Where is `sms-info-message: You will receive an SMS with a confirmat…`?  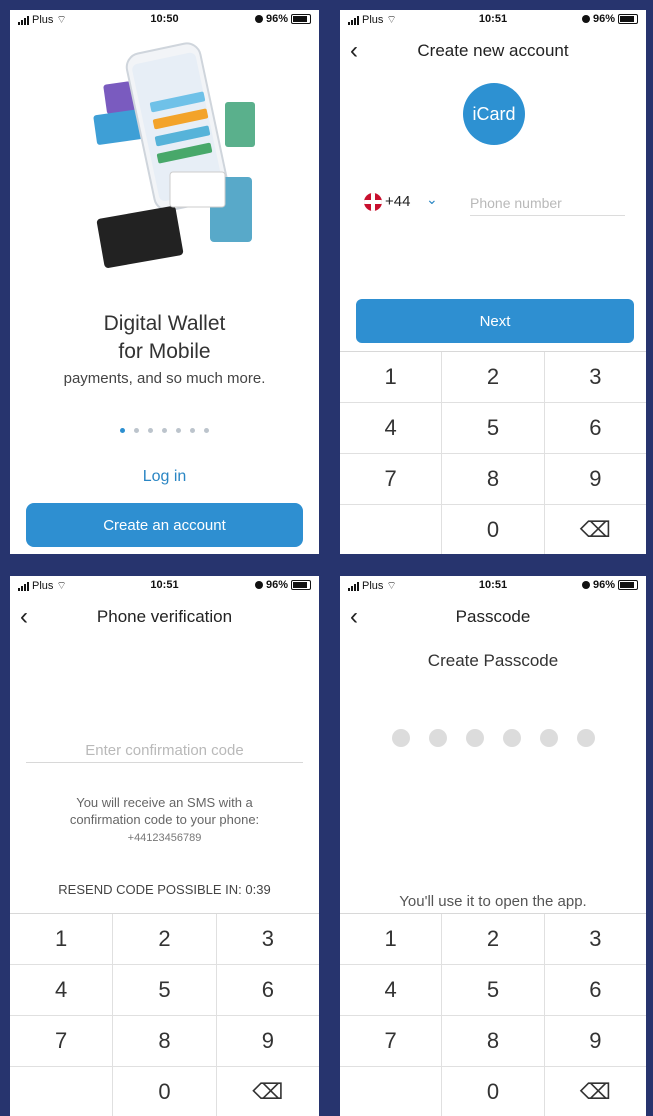
sms-info-message: You will receive an SMS with a confirmat… is located at coordinates (164, 811).